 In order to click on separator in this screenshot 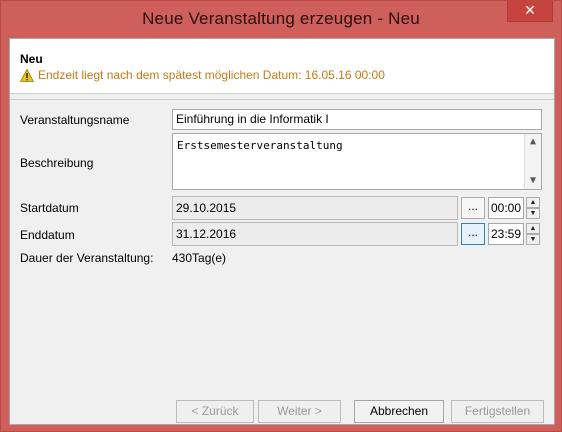, I will do `click(282, 99)`.